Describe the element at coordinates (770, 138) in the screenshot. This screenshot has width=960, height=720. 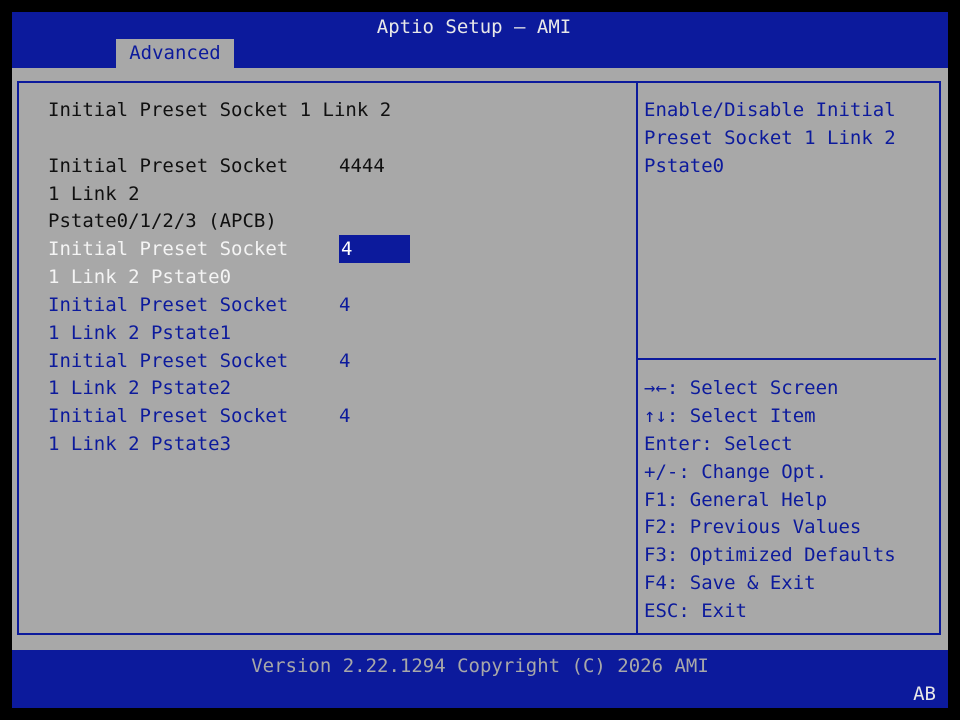
I see `help-line: Preset Socket 1 Link 2` at that location.